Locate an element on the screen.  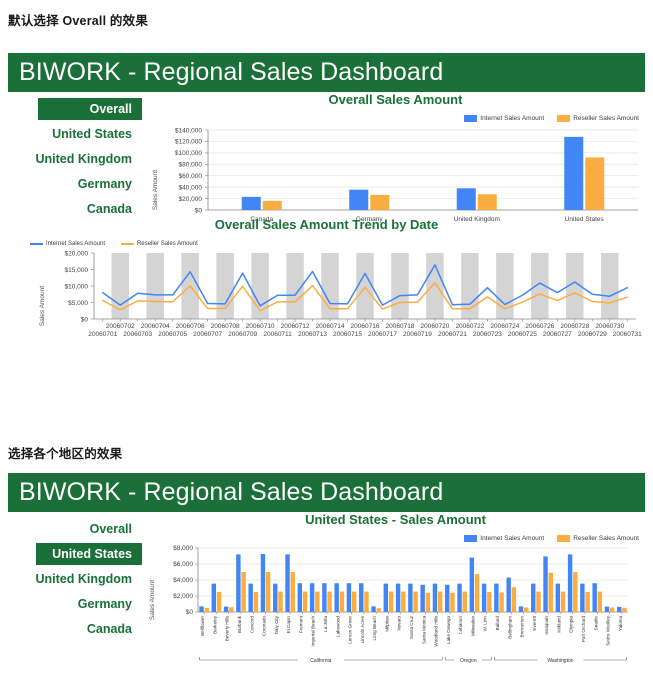
svg-text: 20060716 is located at coordinates (365, 326).